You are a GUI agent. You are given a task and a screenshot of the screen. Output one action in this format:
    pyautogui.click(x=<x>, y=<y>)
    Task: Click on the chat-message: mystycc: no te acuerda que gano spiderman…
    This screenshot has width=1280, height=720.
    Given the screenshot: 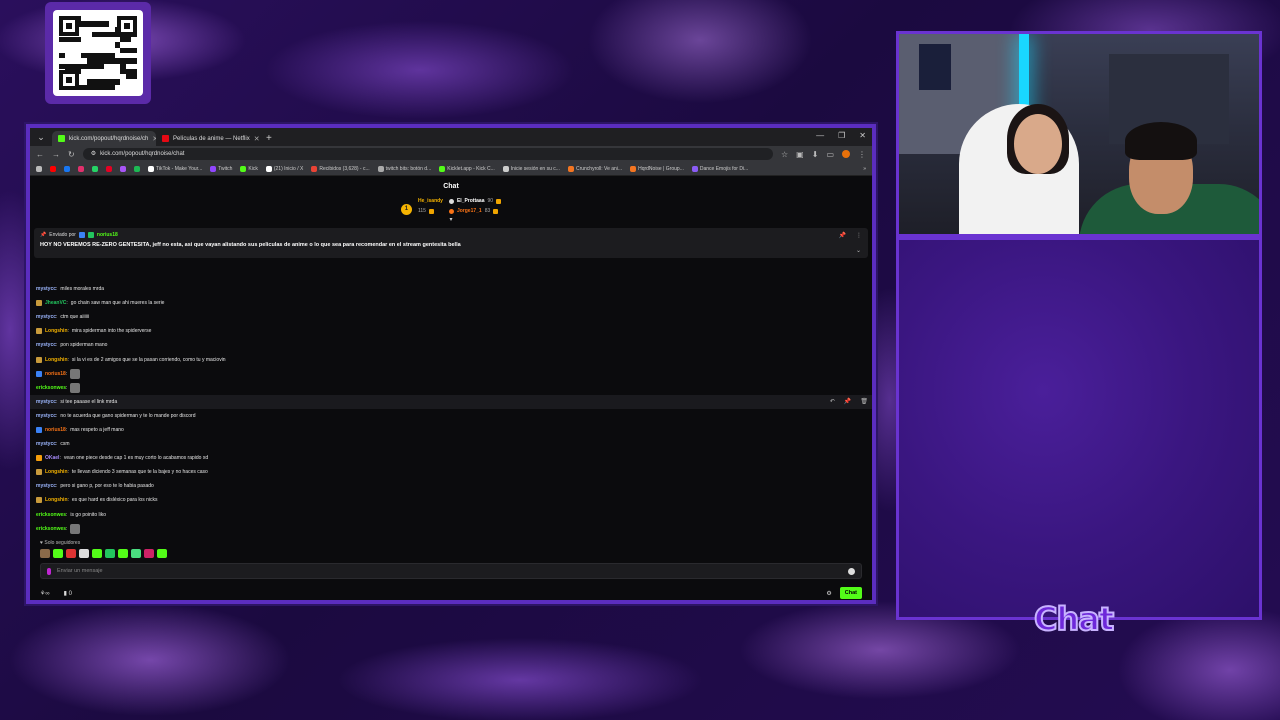 What is the action you would take?
    pyautogui.click(x=451, y=416)
    